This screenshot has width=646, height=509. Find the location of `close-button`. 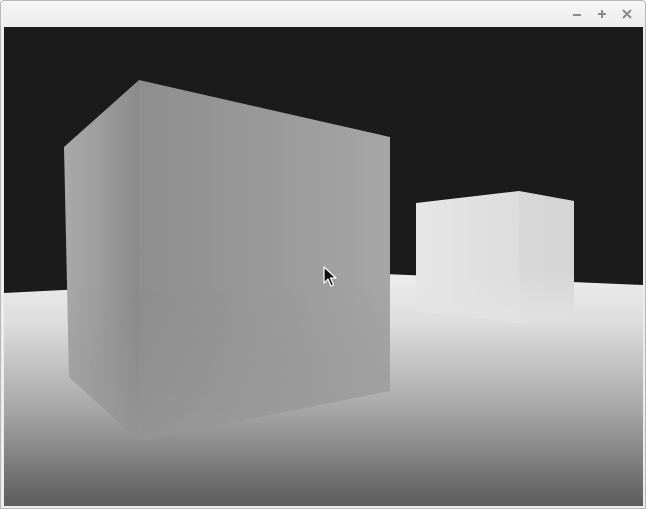

close-button is located at coordinates (627, 14).